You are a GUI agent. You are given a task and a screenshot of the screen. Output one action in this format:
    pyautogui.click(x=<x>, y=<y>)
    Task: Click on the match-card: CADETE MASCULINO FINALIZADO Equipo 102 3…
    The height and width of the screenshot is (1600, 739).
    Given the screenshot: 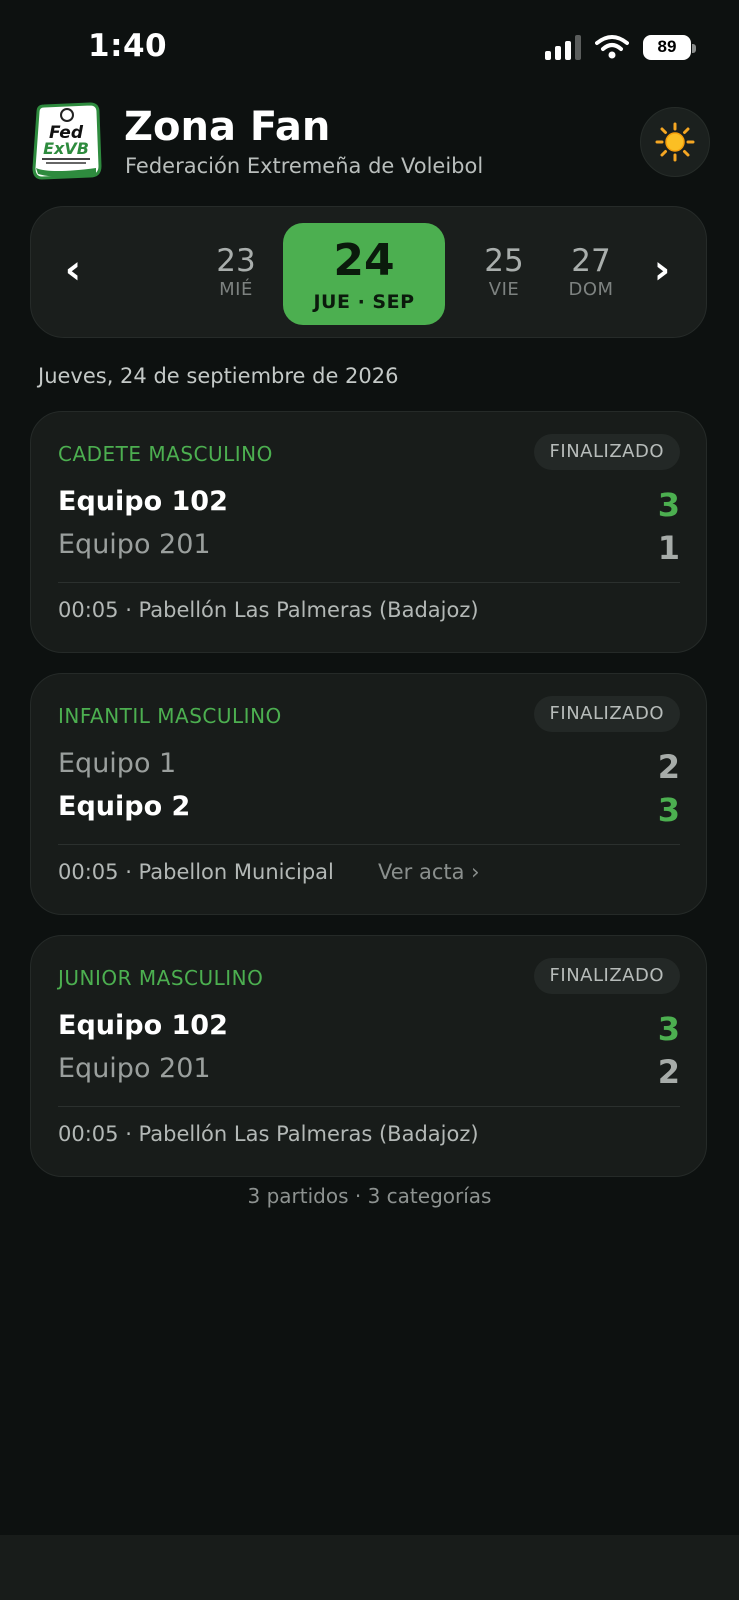 What is the action you would take?
    pyautogui.click(x=368, y=532)
    